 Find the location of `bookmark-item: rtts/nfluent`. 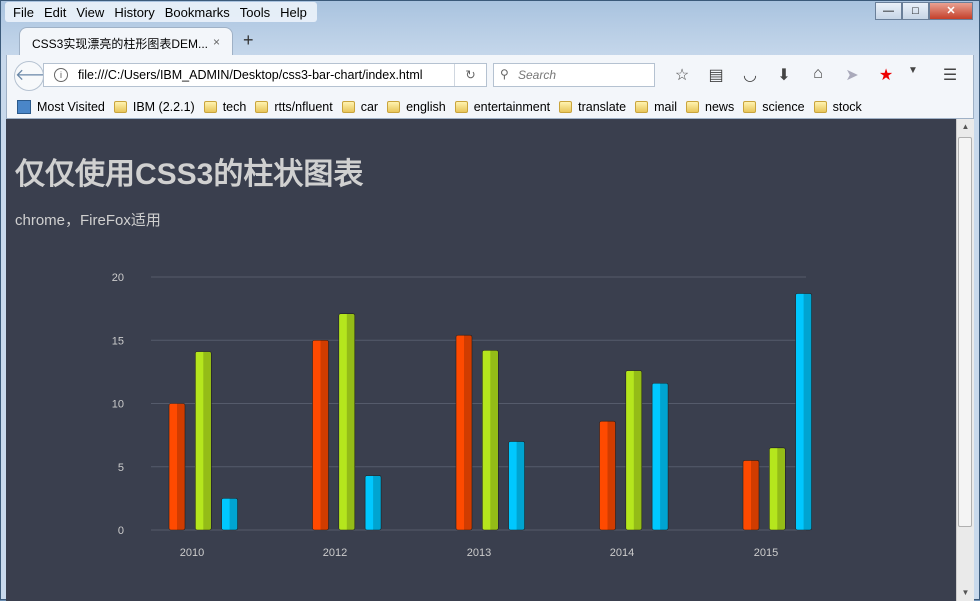

bookmark-item: rtts/nfluent is located at coordinates (294, 106).